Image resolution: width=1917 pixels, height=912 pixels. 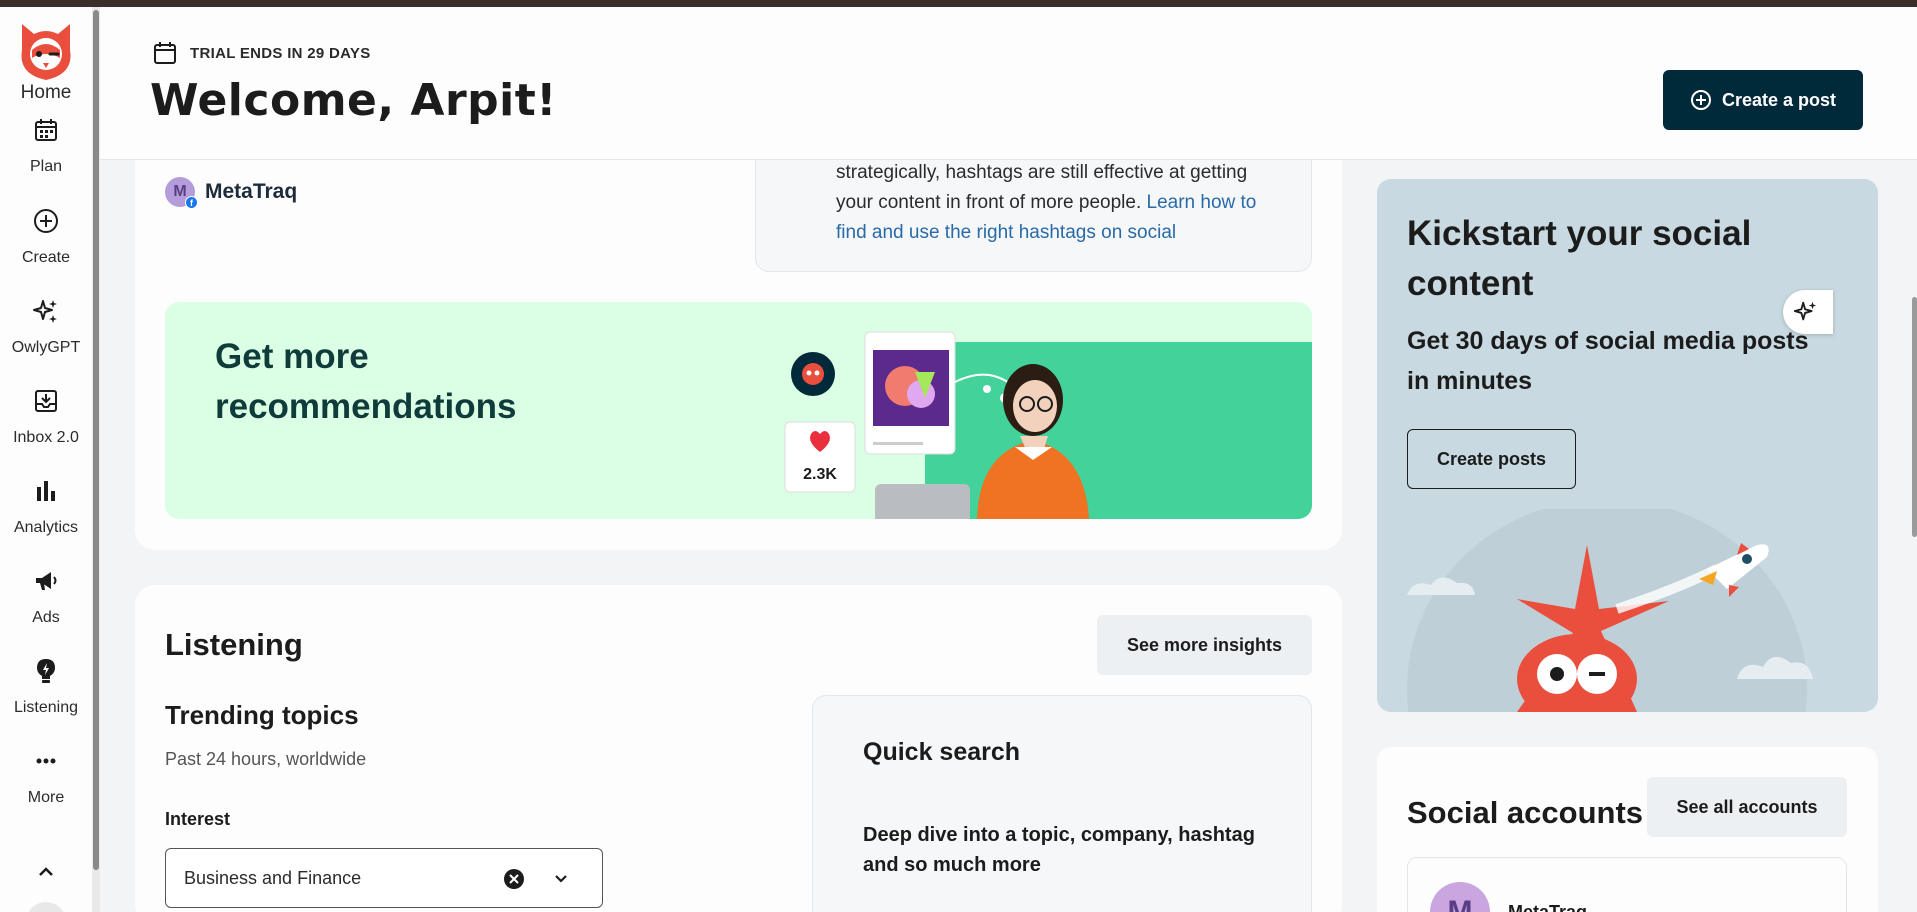 What do you see at coordinates (958, 3) in the screenshot?
I see `window-top-bar` at bounding box center [958, 3].